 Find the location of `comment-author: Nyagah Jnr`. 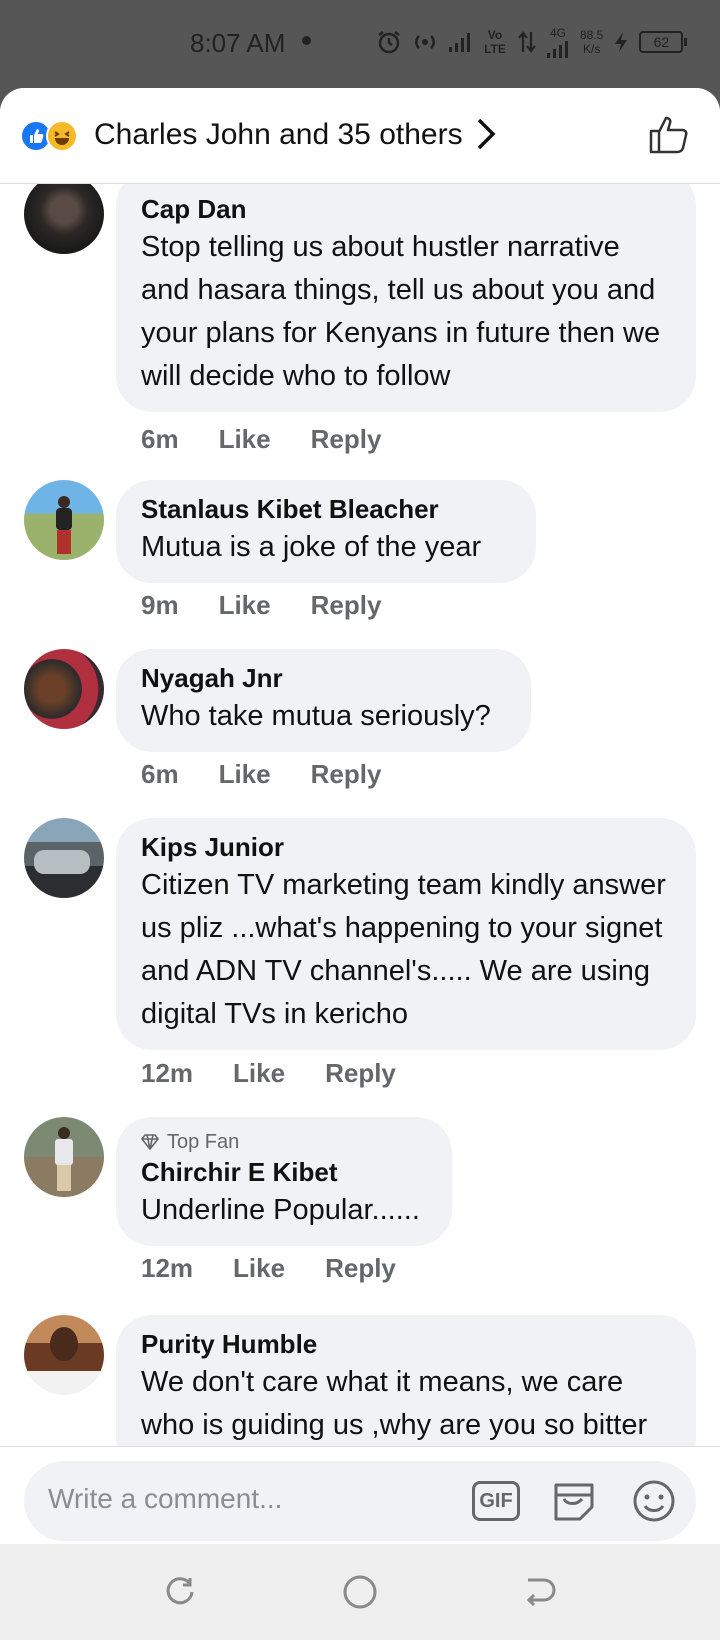

comment-author: Nyagah Jnr is located at coordinates (323, 678).